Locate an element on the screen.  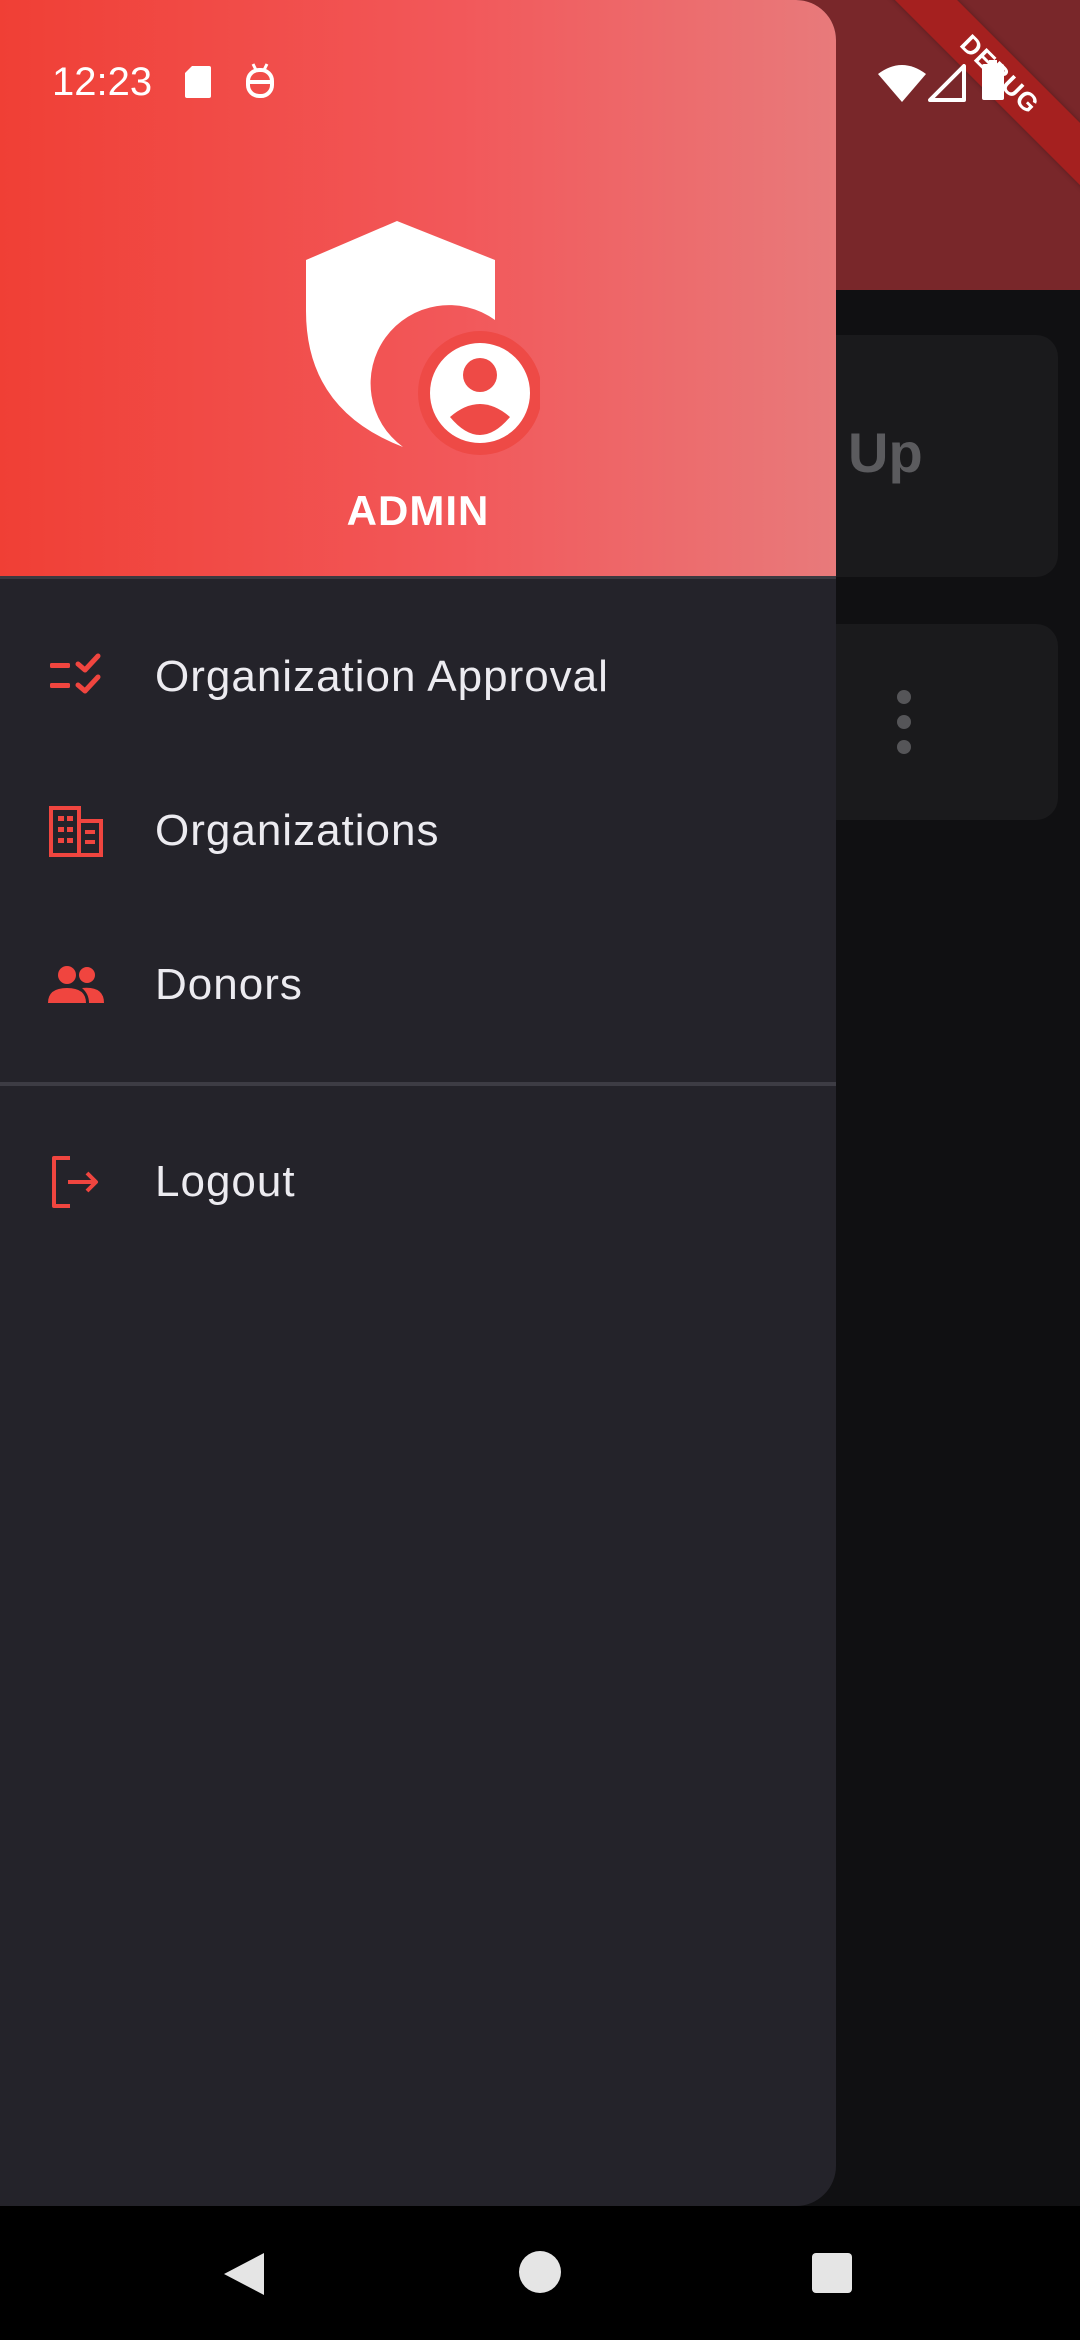
menu-item-label: Organizations is located at coordinates (297, 830).